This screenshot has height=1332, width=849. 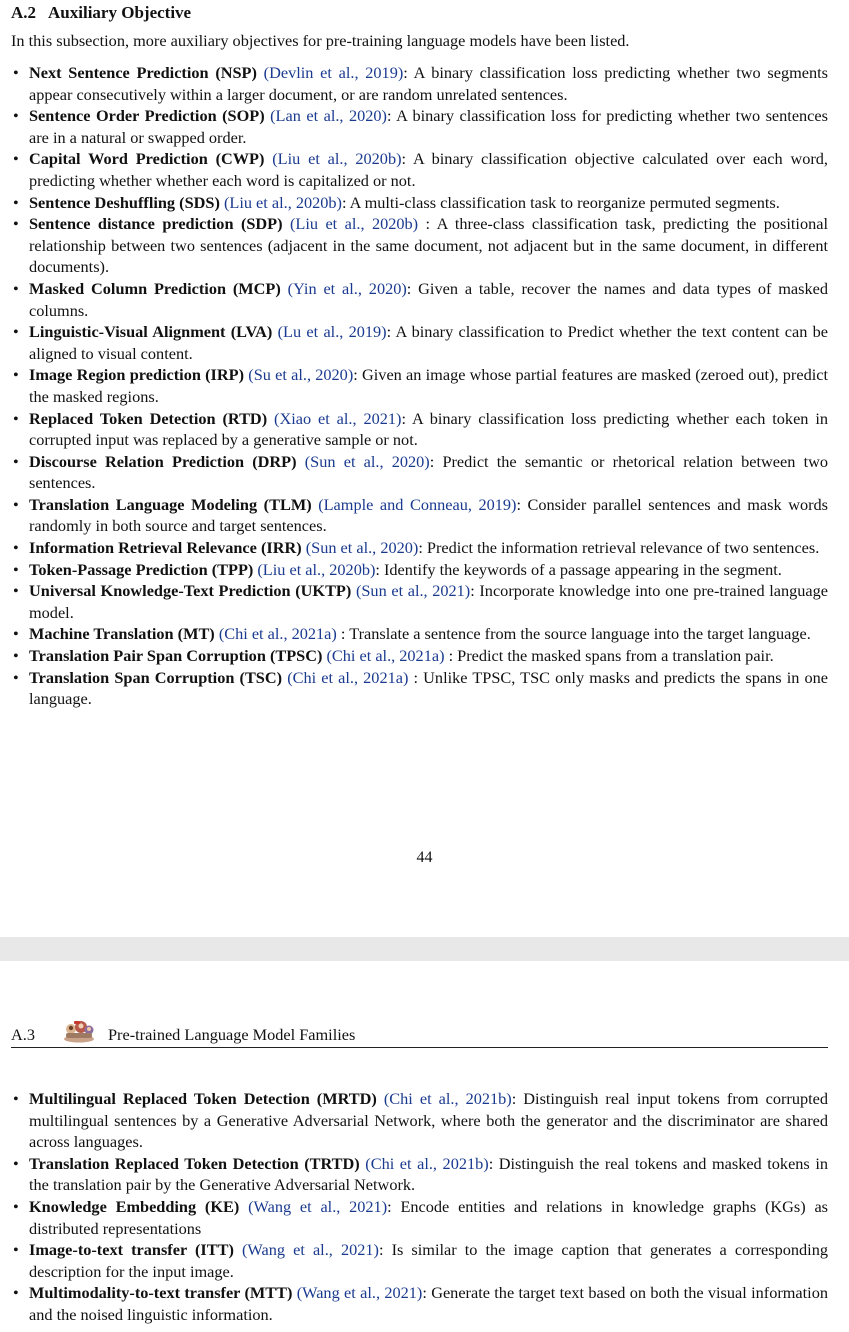 I want to click on item-term: Sentence distance prediction (SDP), so click(x=156, y=224).